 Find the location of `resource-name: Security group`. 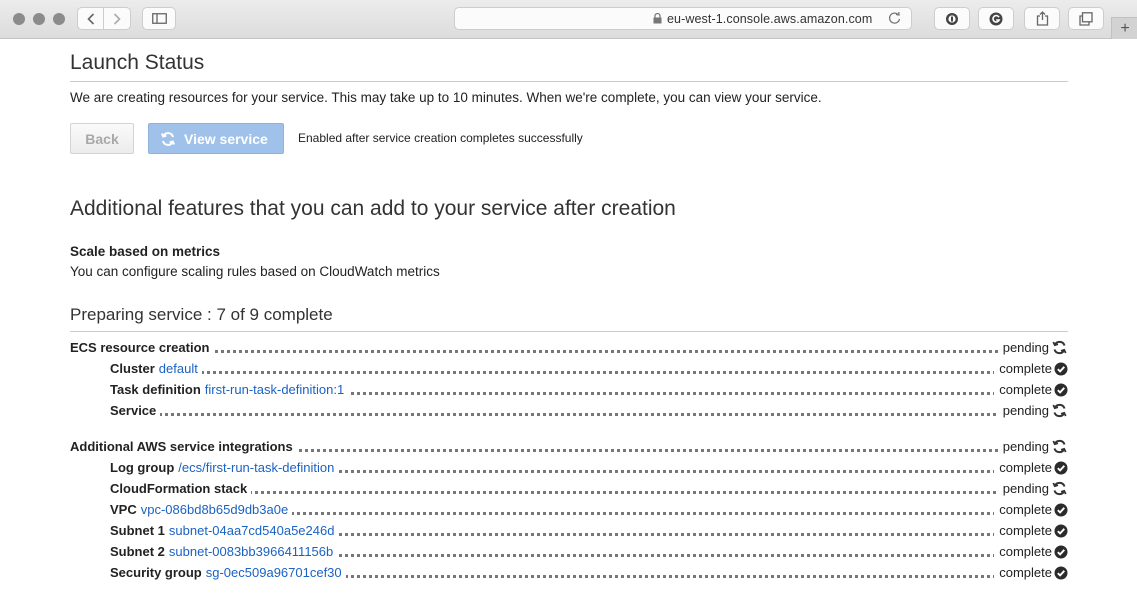

resource-name: Security group is located at coordinates (156, 572).